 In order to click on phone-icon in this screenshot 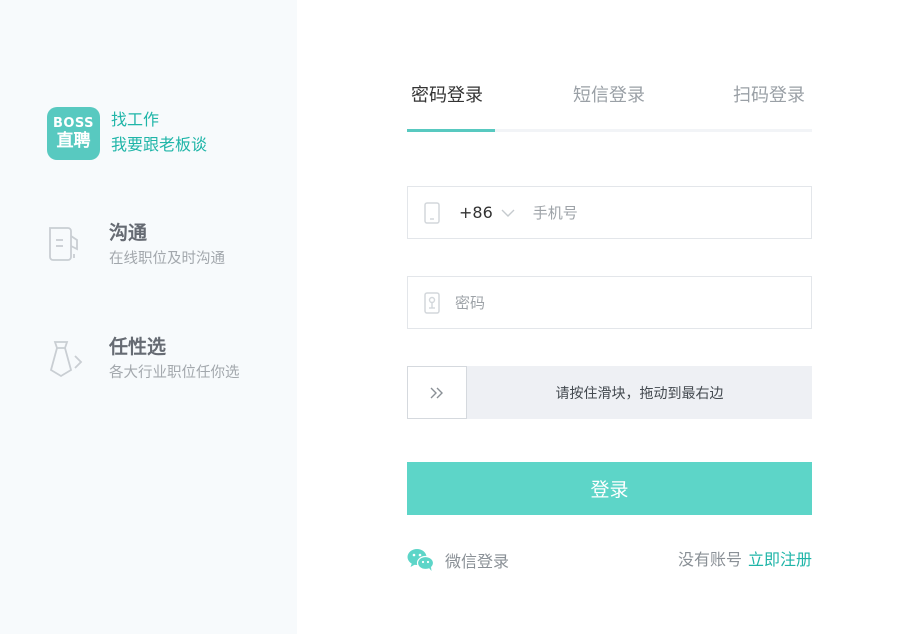, I will do `click(432, 212)`.